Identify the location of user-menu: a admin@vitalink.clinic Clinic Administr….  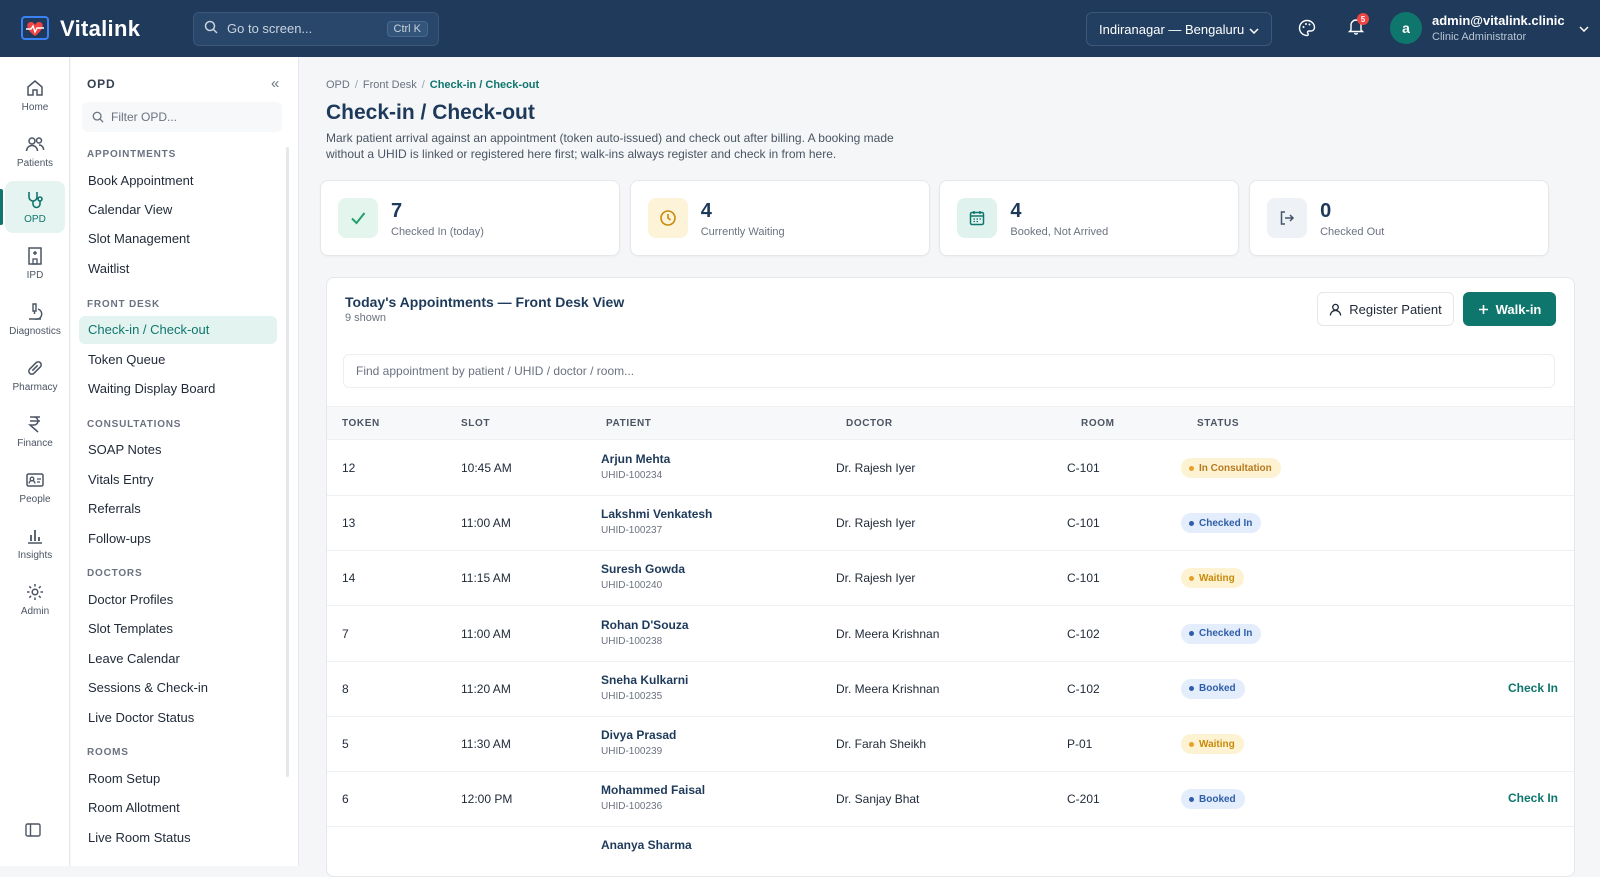
(1489, 28).